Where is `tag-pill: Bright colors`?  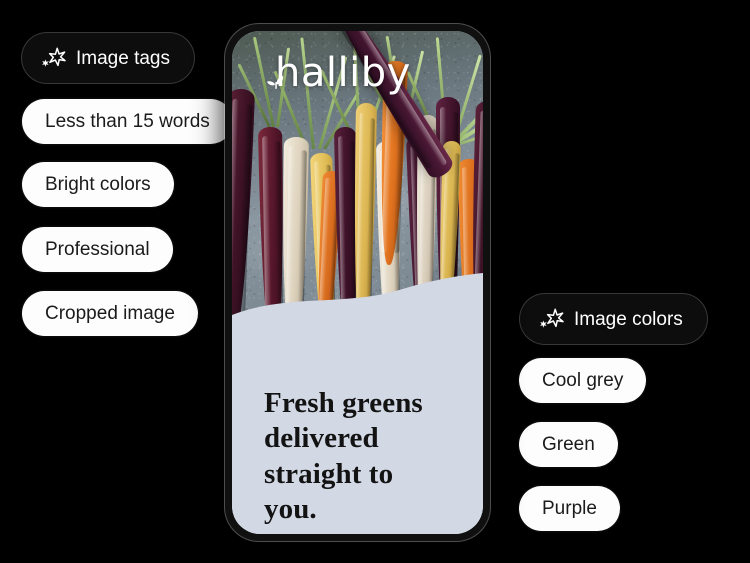 tag-pill: Bright colors is located at coordinates (98, 184).